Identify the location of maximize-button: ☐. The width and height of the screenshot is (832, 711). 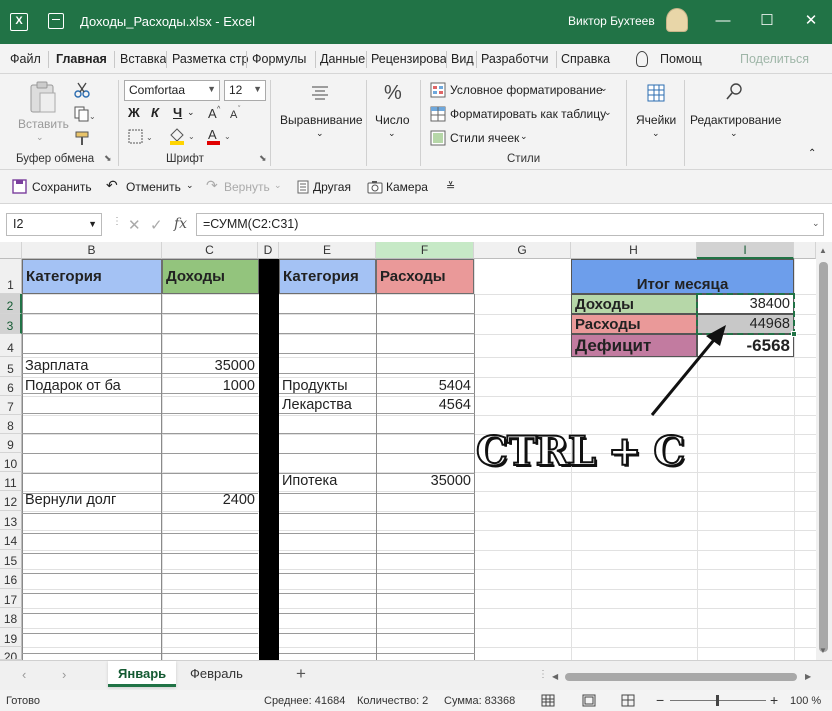
(767, 21).